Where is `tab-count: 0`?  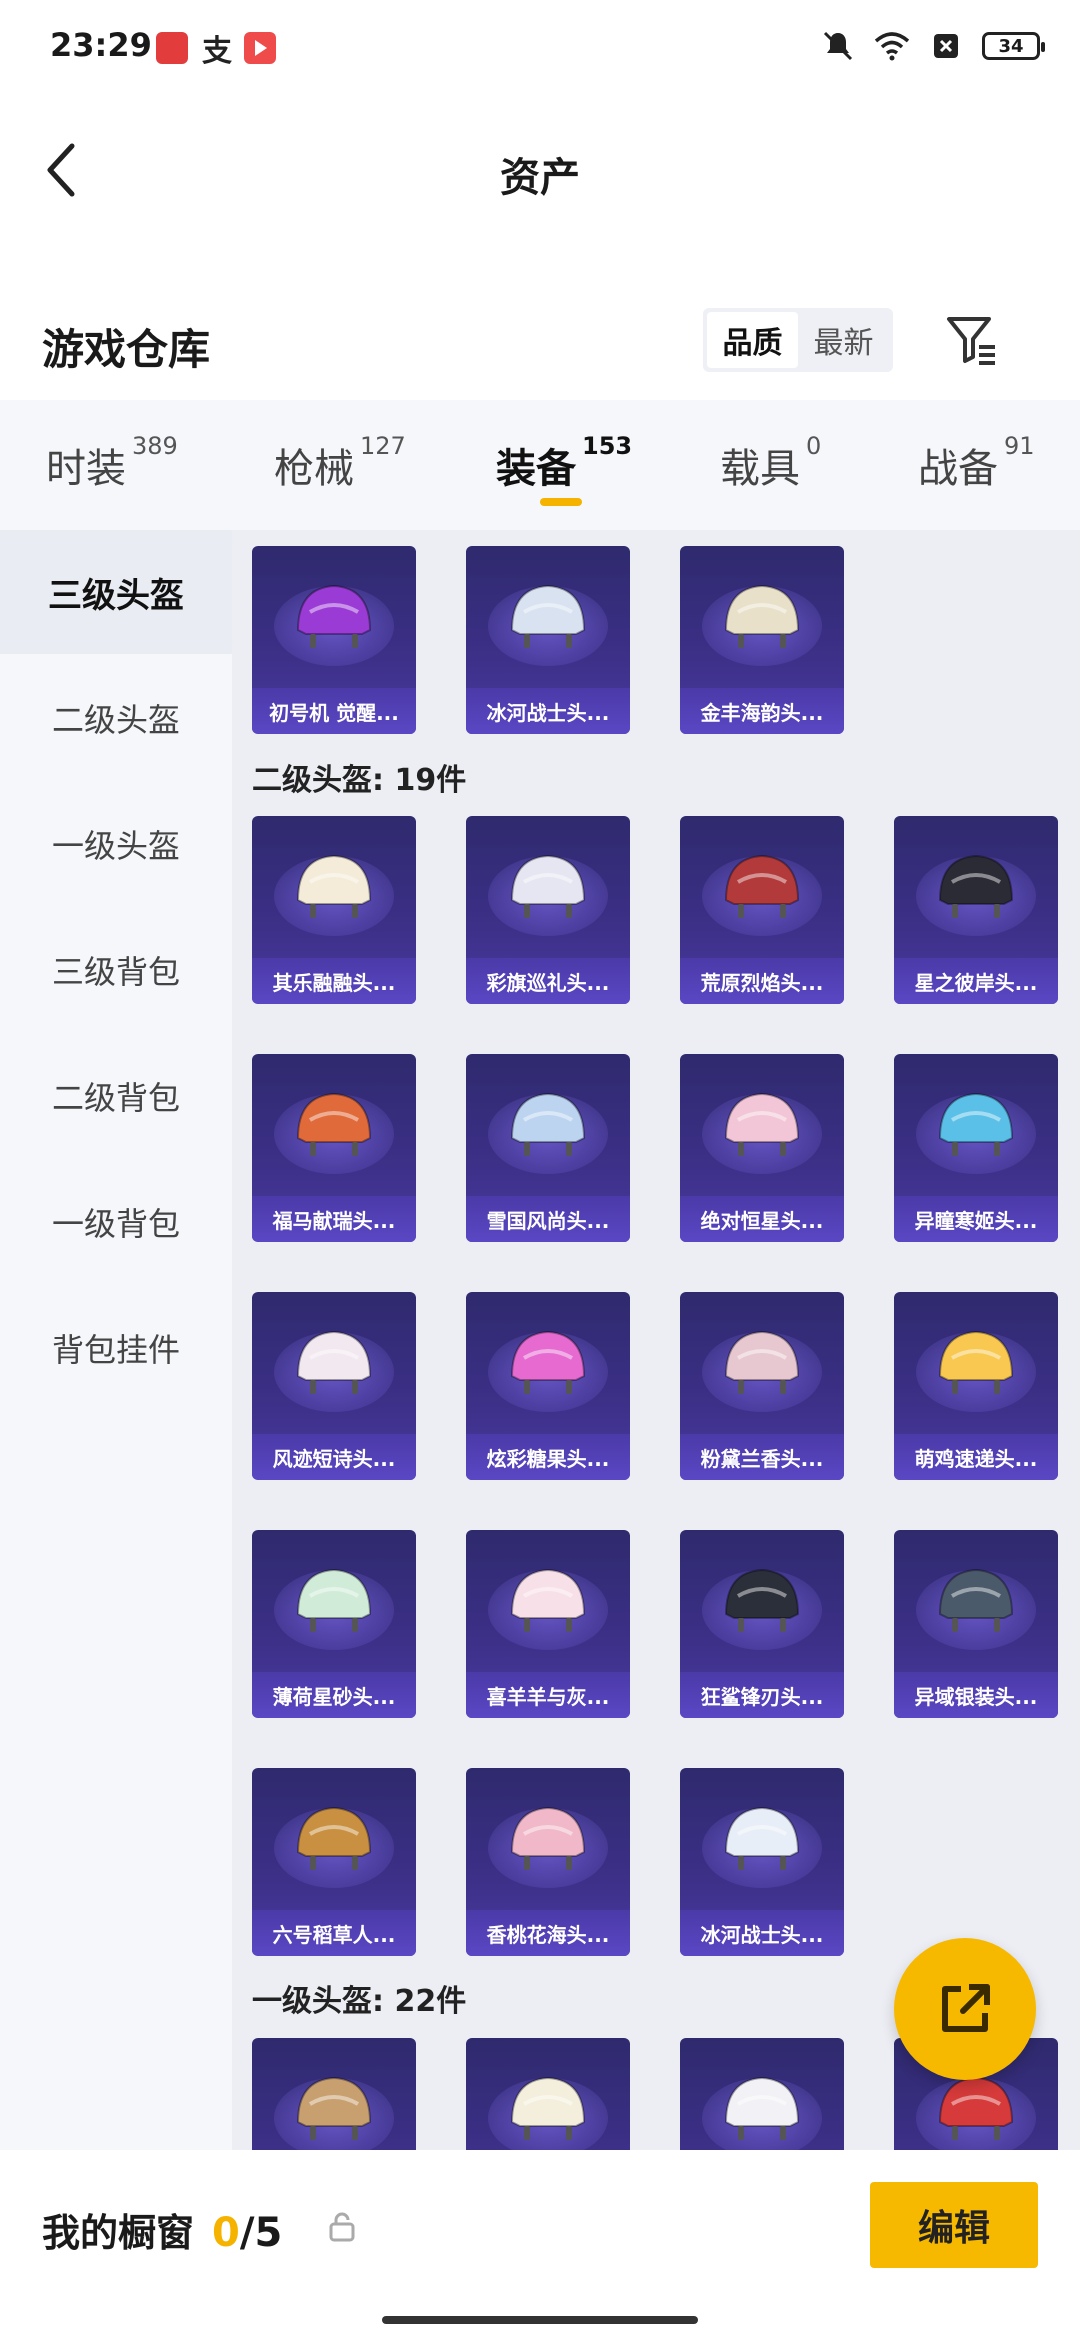
tab-count: 0 is located at coordinates (814, 446).